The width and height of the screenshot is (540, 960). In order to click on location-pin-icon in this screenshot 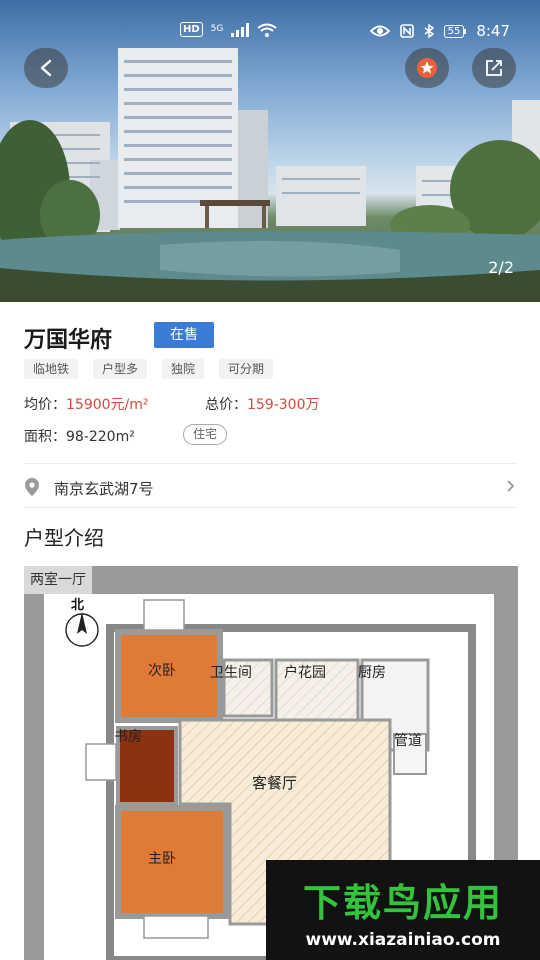, I will do `click(32, 487)`.